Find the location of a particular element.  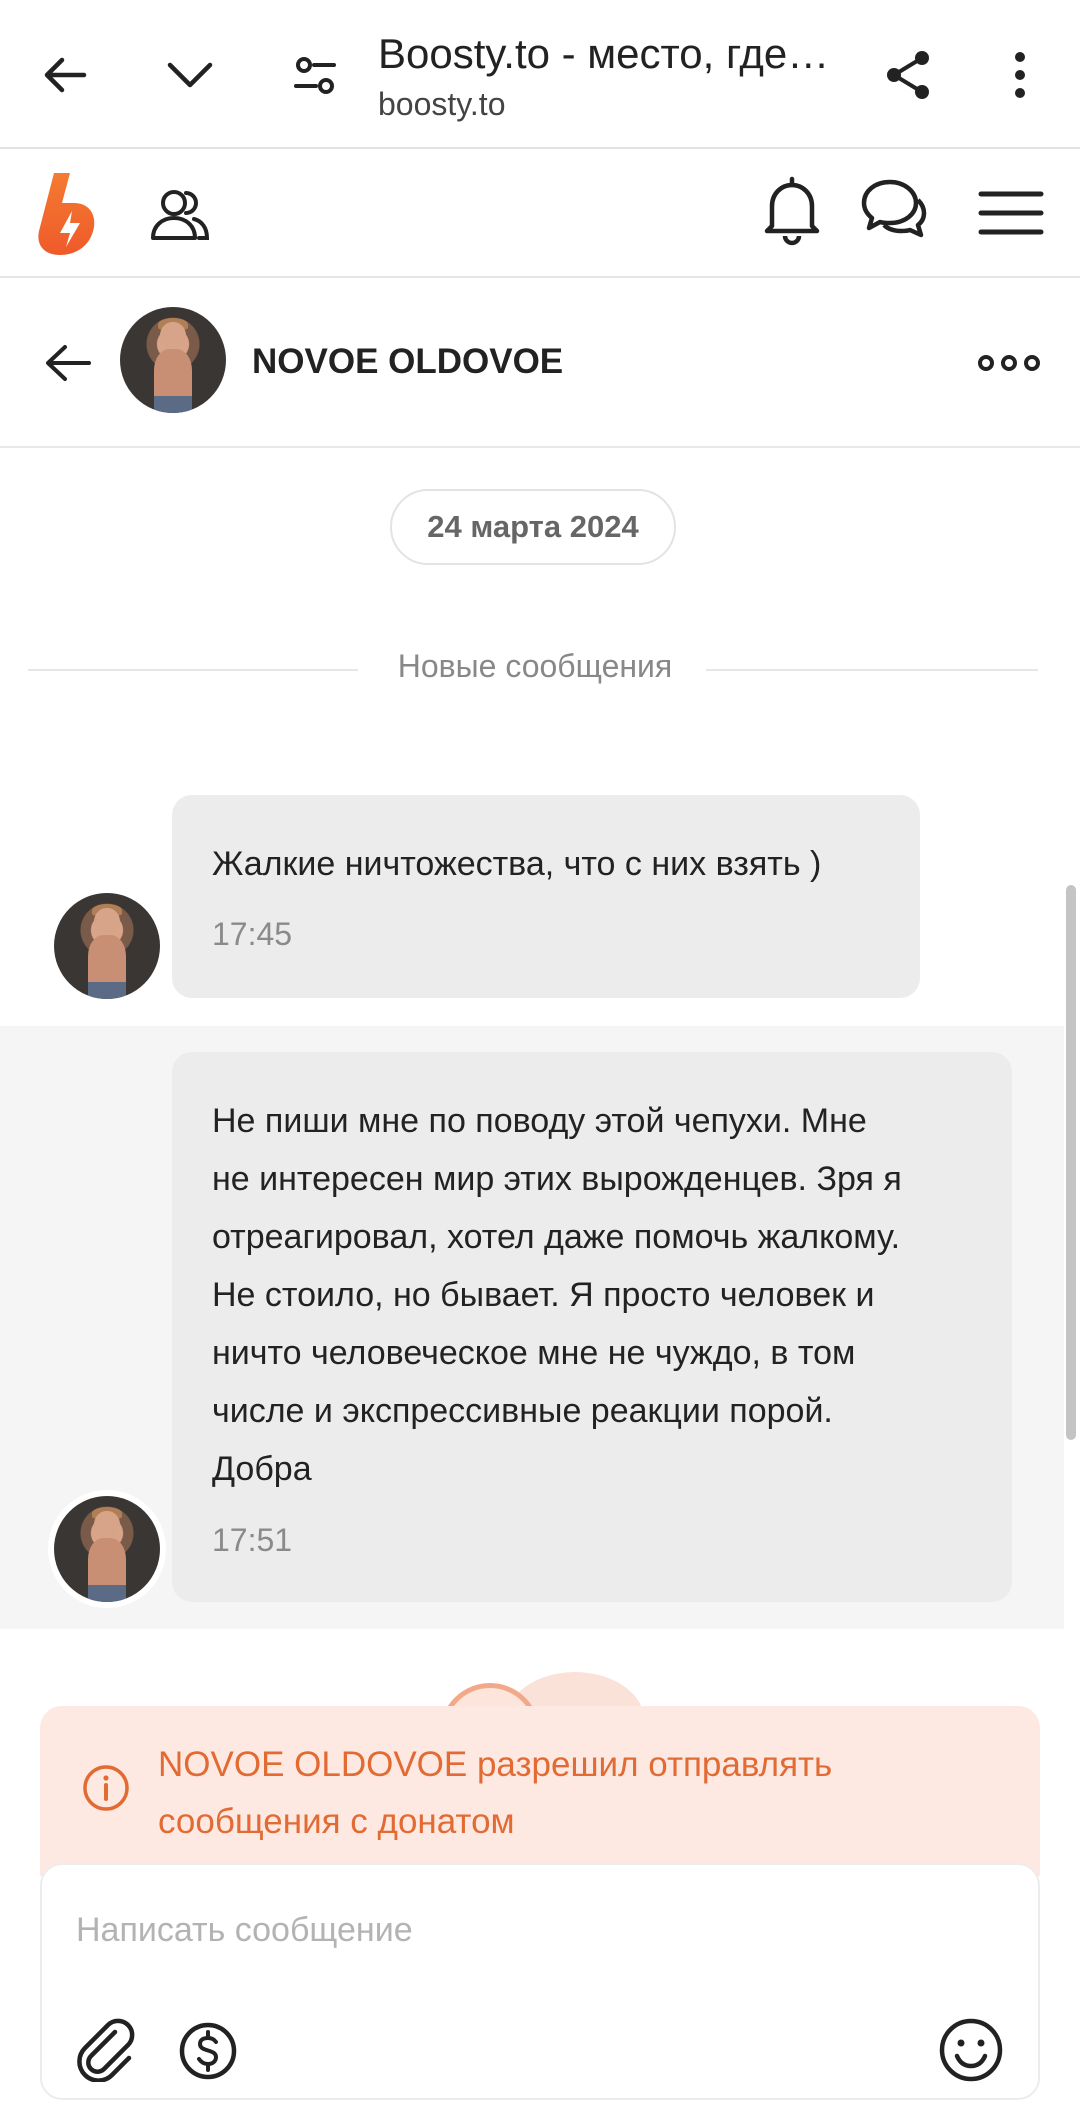

dollar-circle-icon is located at coordinates (208, 2051).